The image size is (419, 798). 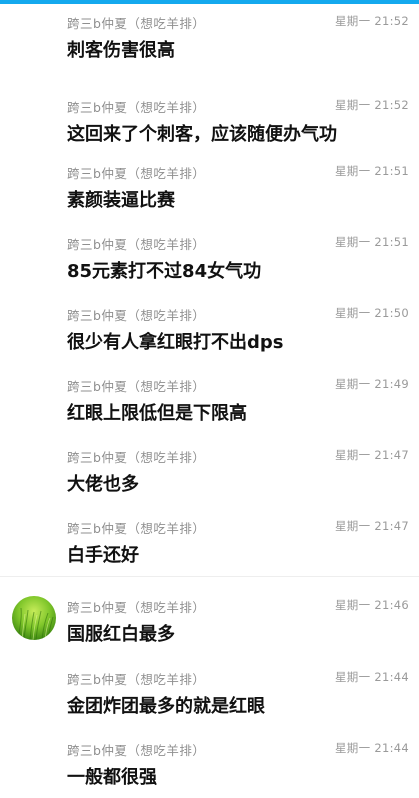 What do you see at coordinates (209, 576) in the screenshot?
I see `divider` at bounding box center [209, 576].